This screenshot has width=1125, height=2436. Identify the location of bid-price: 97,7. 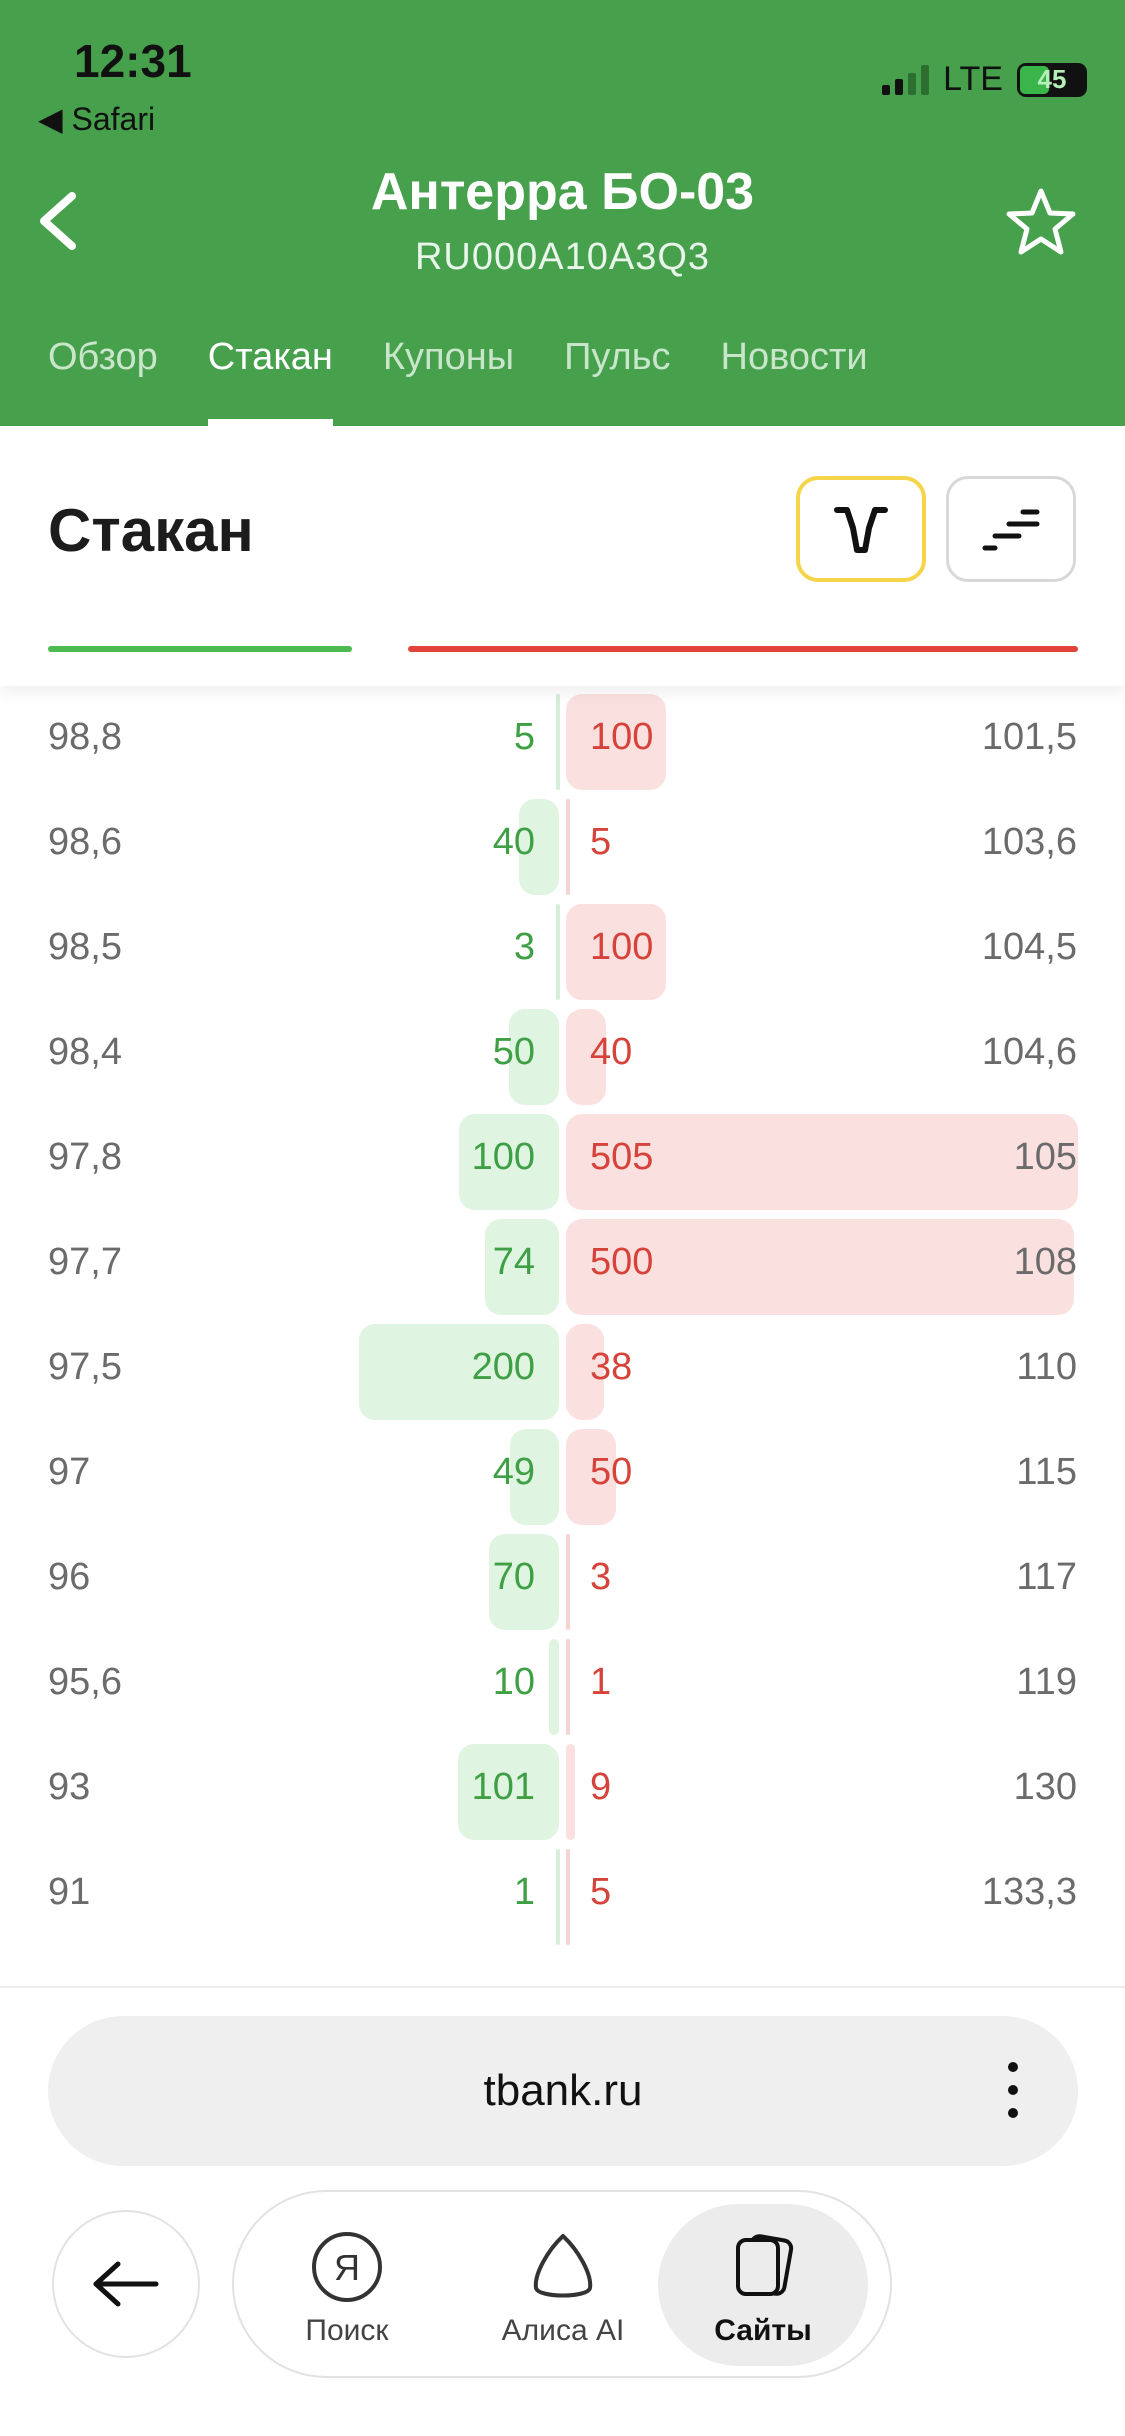
(85, 1262).